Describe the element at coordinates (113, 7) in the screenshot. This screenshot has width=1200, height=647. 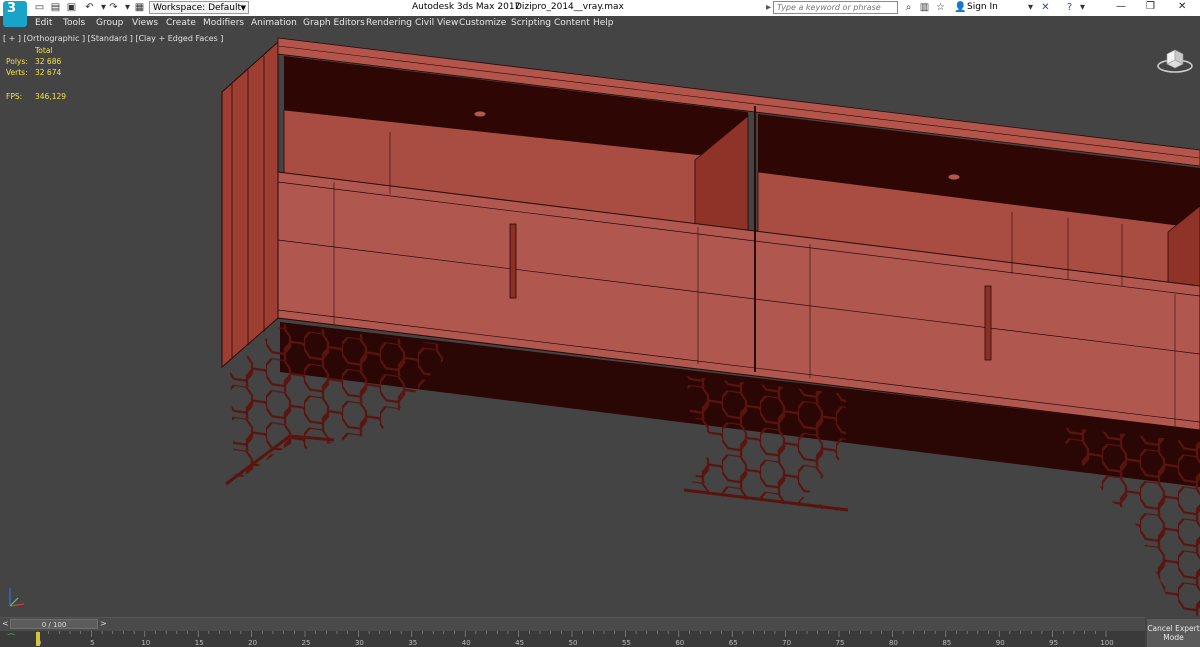
I see `redo-icon: ↷` at that location.